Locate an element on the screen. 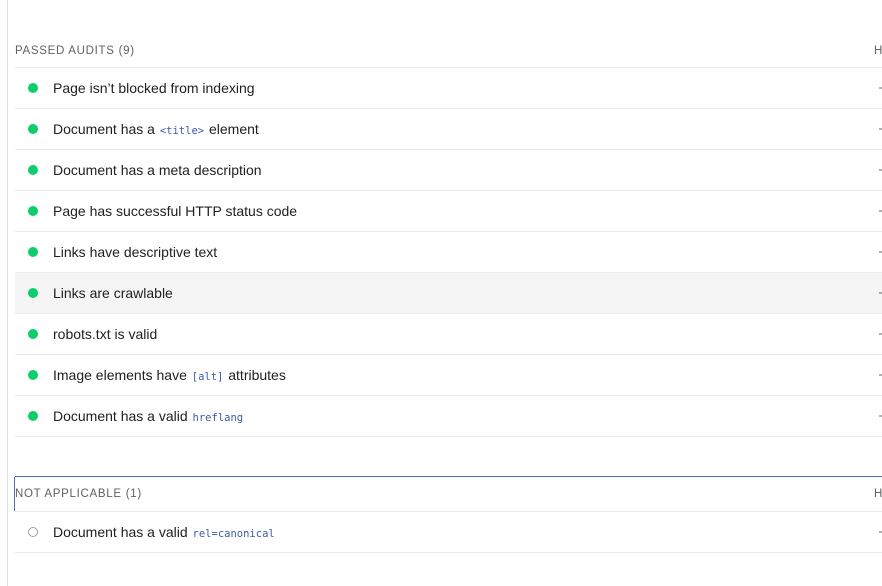 This screenshot has height=586, width=882. audit-row: Document has a valid rel=canonical is located at coordinates (448, 532).